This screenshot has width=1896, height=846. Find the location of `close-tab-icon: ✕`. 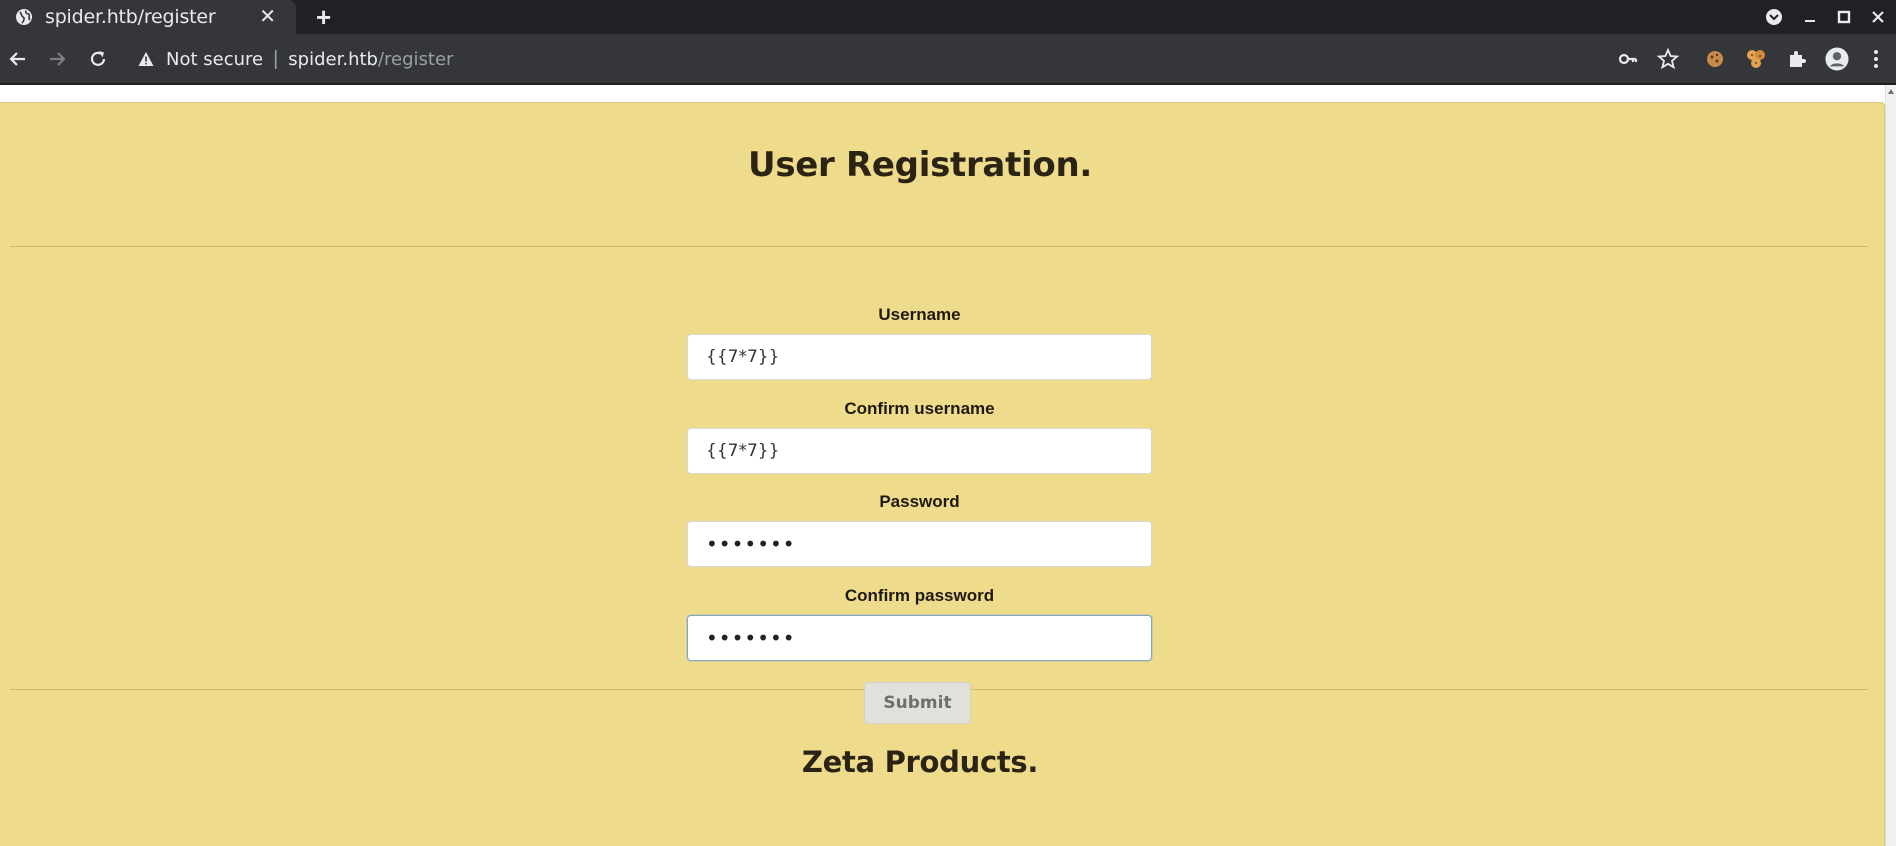

close-tab-icon: ✕ is located at coordinates (267, 17).